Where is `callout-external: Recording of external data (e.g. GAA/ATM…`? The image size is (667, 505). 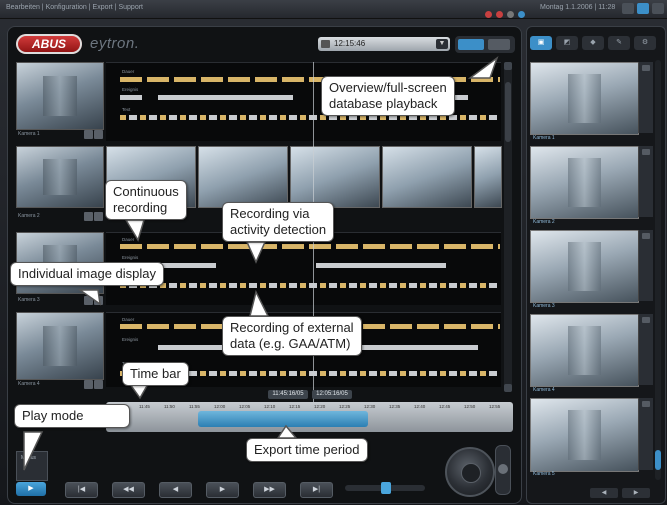
callout-external: Recording of external data (e.g. GAA/ATM… is located at coordinates (292, 336).